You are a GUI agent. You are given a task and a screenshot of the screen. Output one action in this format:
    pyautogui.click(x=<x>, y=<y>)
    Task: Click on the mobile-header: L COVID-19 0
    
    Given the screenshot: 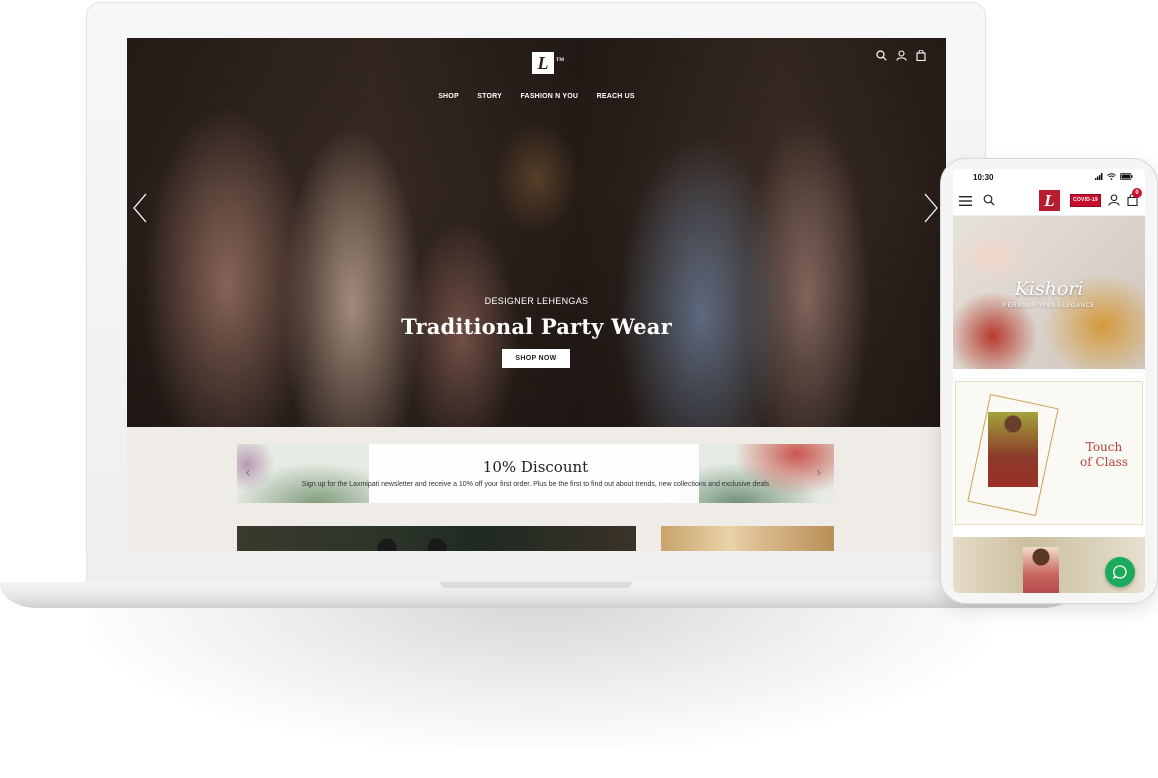 What is the action you would take?
    pyautogui.click(x=1049, y=201)
    